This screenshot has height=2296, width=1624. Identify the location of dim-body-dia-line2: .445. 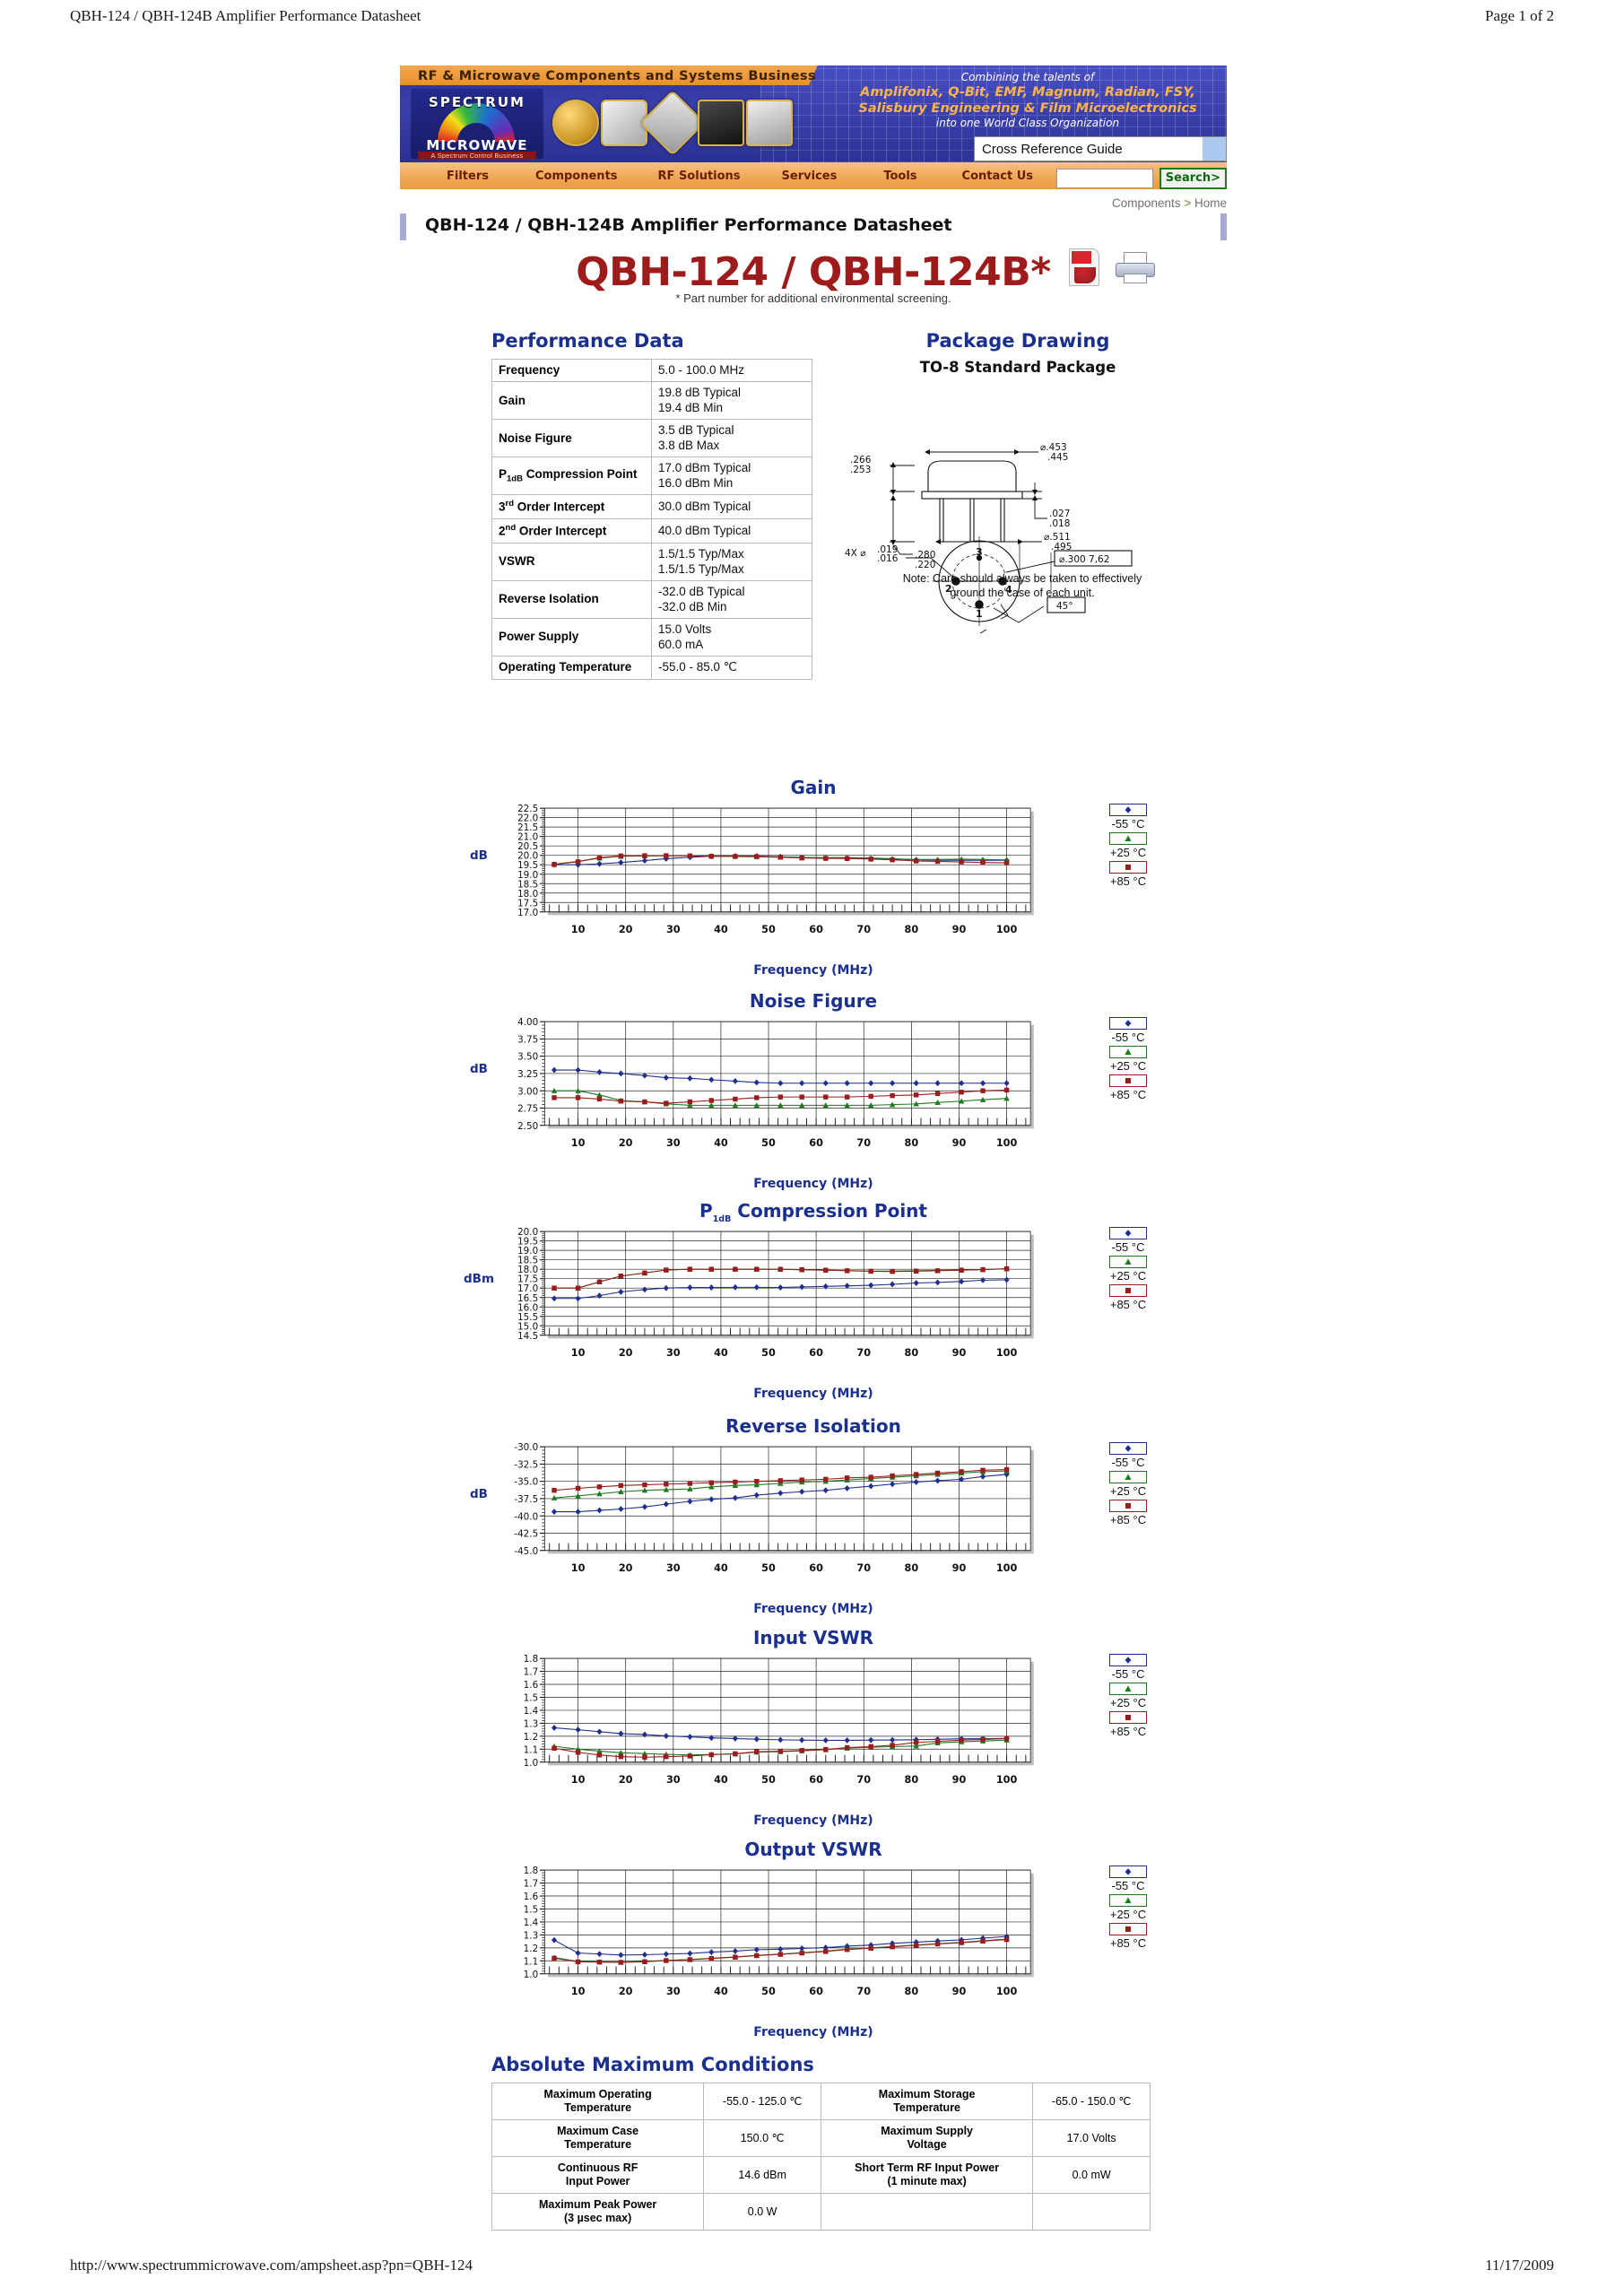
(1057, 457).